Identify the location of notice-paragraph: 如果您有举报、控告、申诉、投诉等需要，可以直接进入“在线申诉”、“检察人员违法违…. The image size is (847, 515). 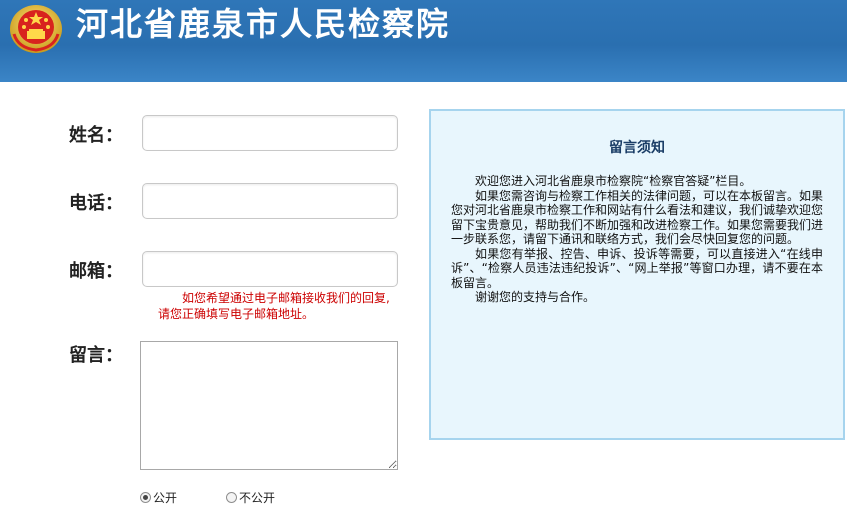
(637, 268).